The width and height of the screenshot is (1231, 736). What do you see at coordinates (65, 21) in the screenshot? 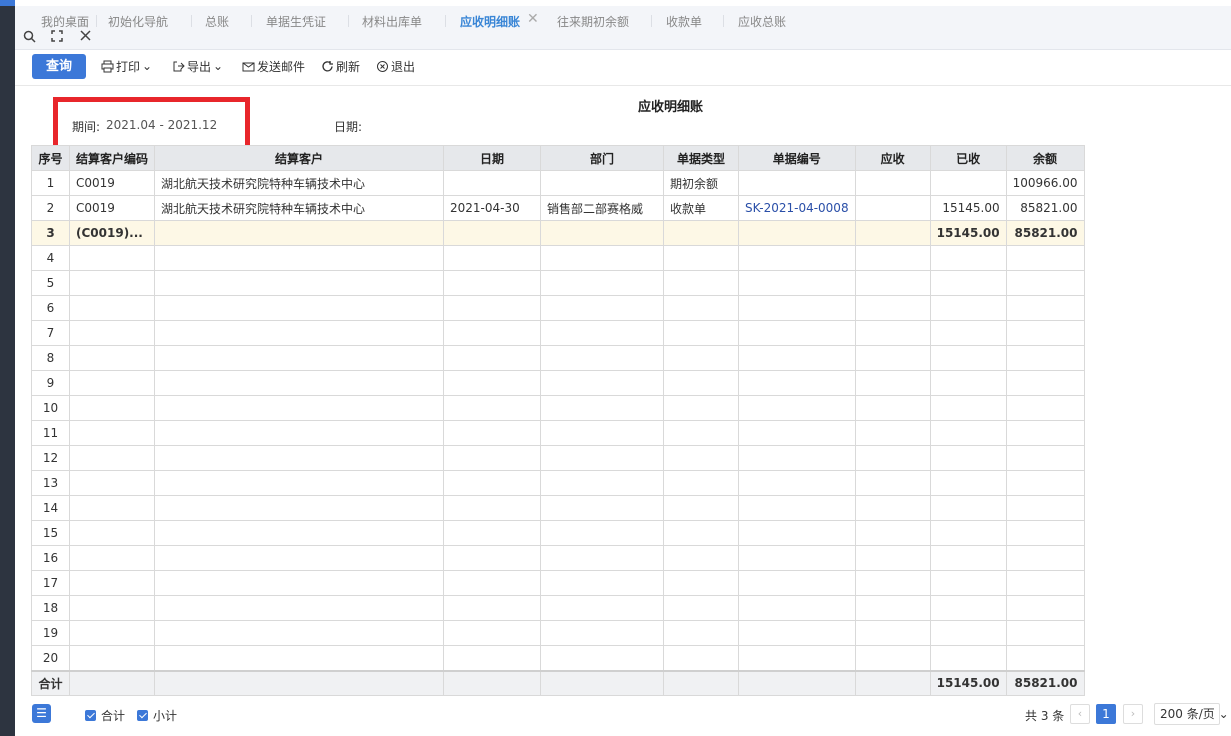
I see `tab-my-desktop: 我的桌面` at bounding box center [65, 21].